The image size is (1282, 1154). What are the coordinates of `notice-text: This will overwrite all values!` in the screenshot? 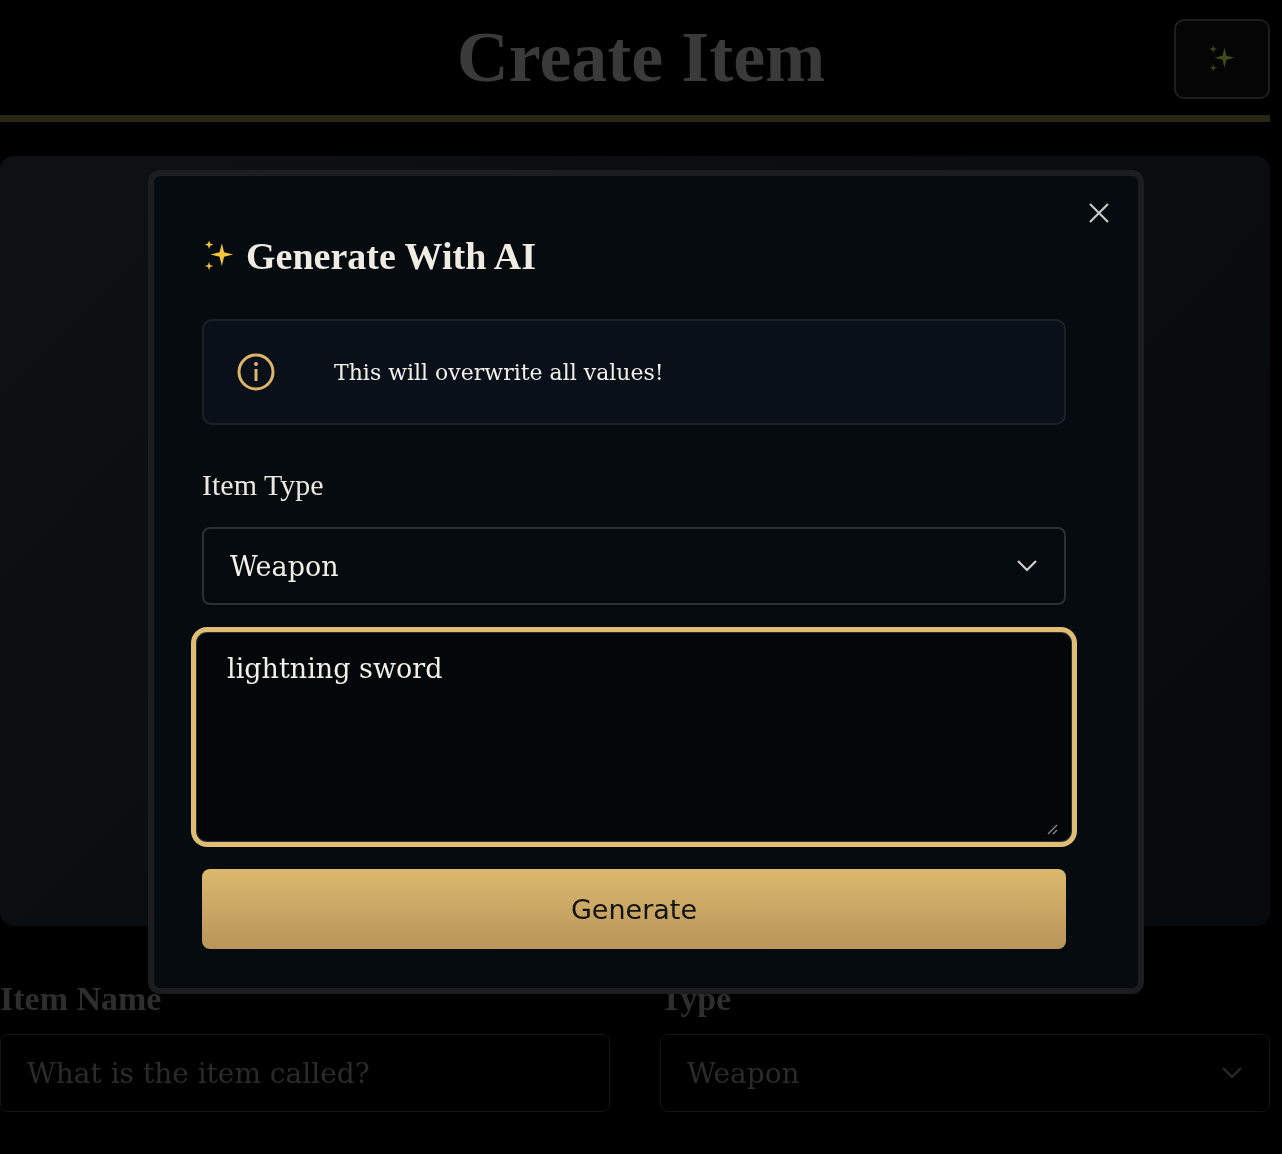 It's located at (499, 372).